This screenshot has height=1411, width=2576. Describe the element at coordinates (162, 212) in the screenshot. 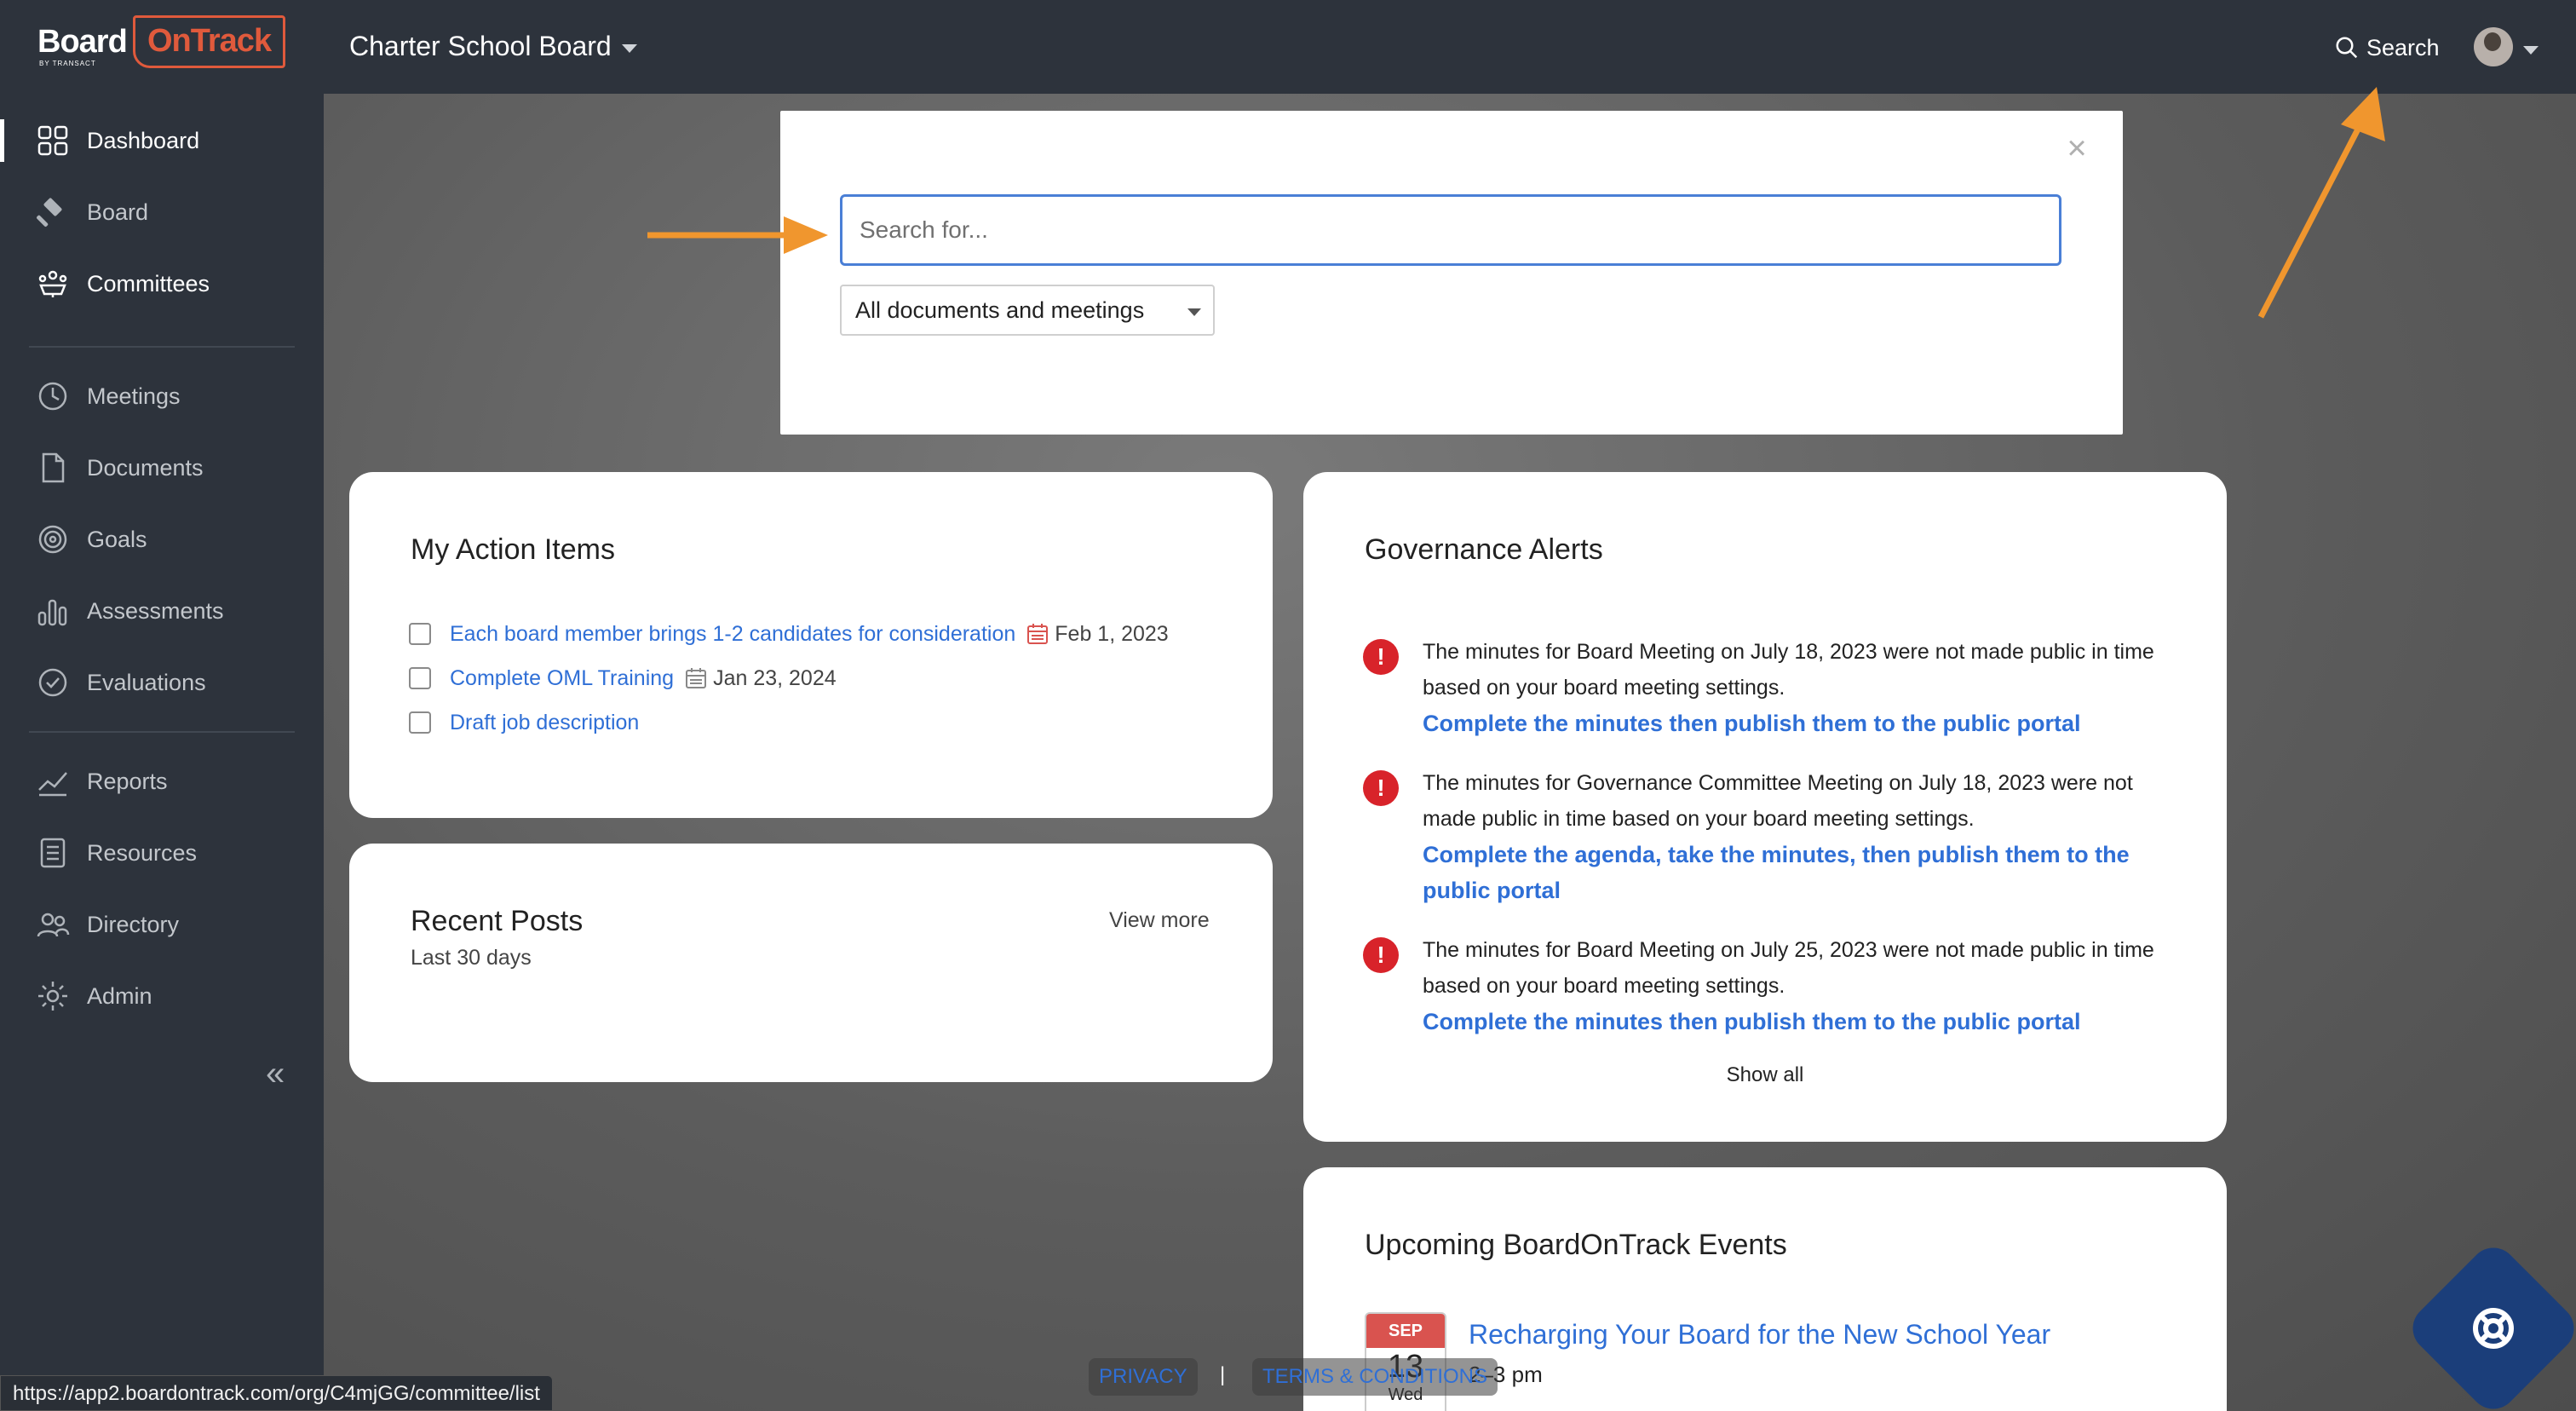

I see `sidebar-item-board: Board` at that location.